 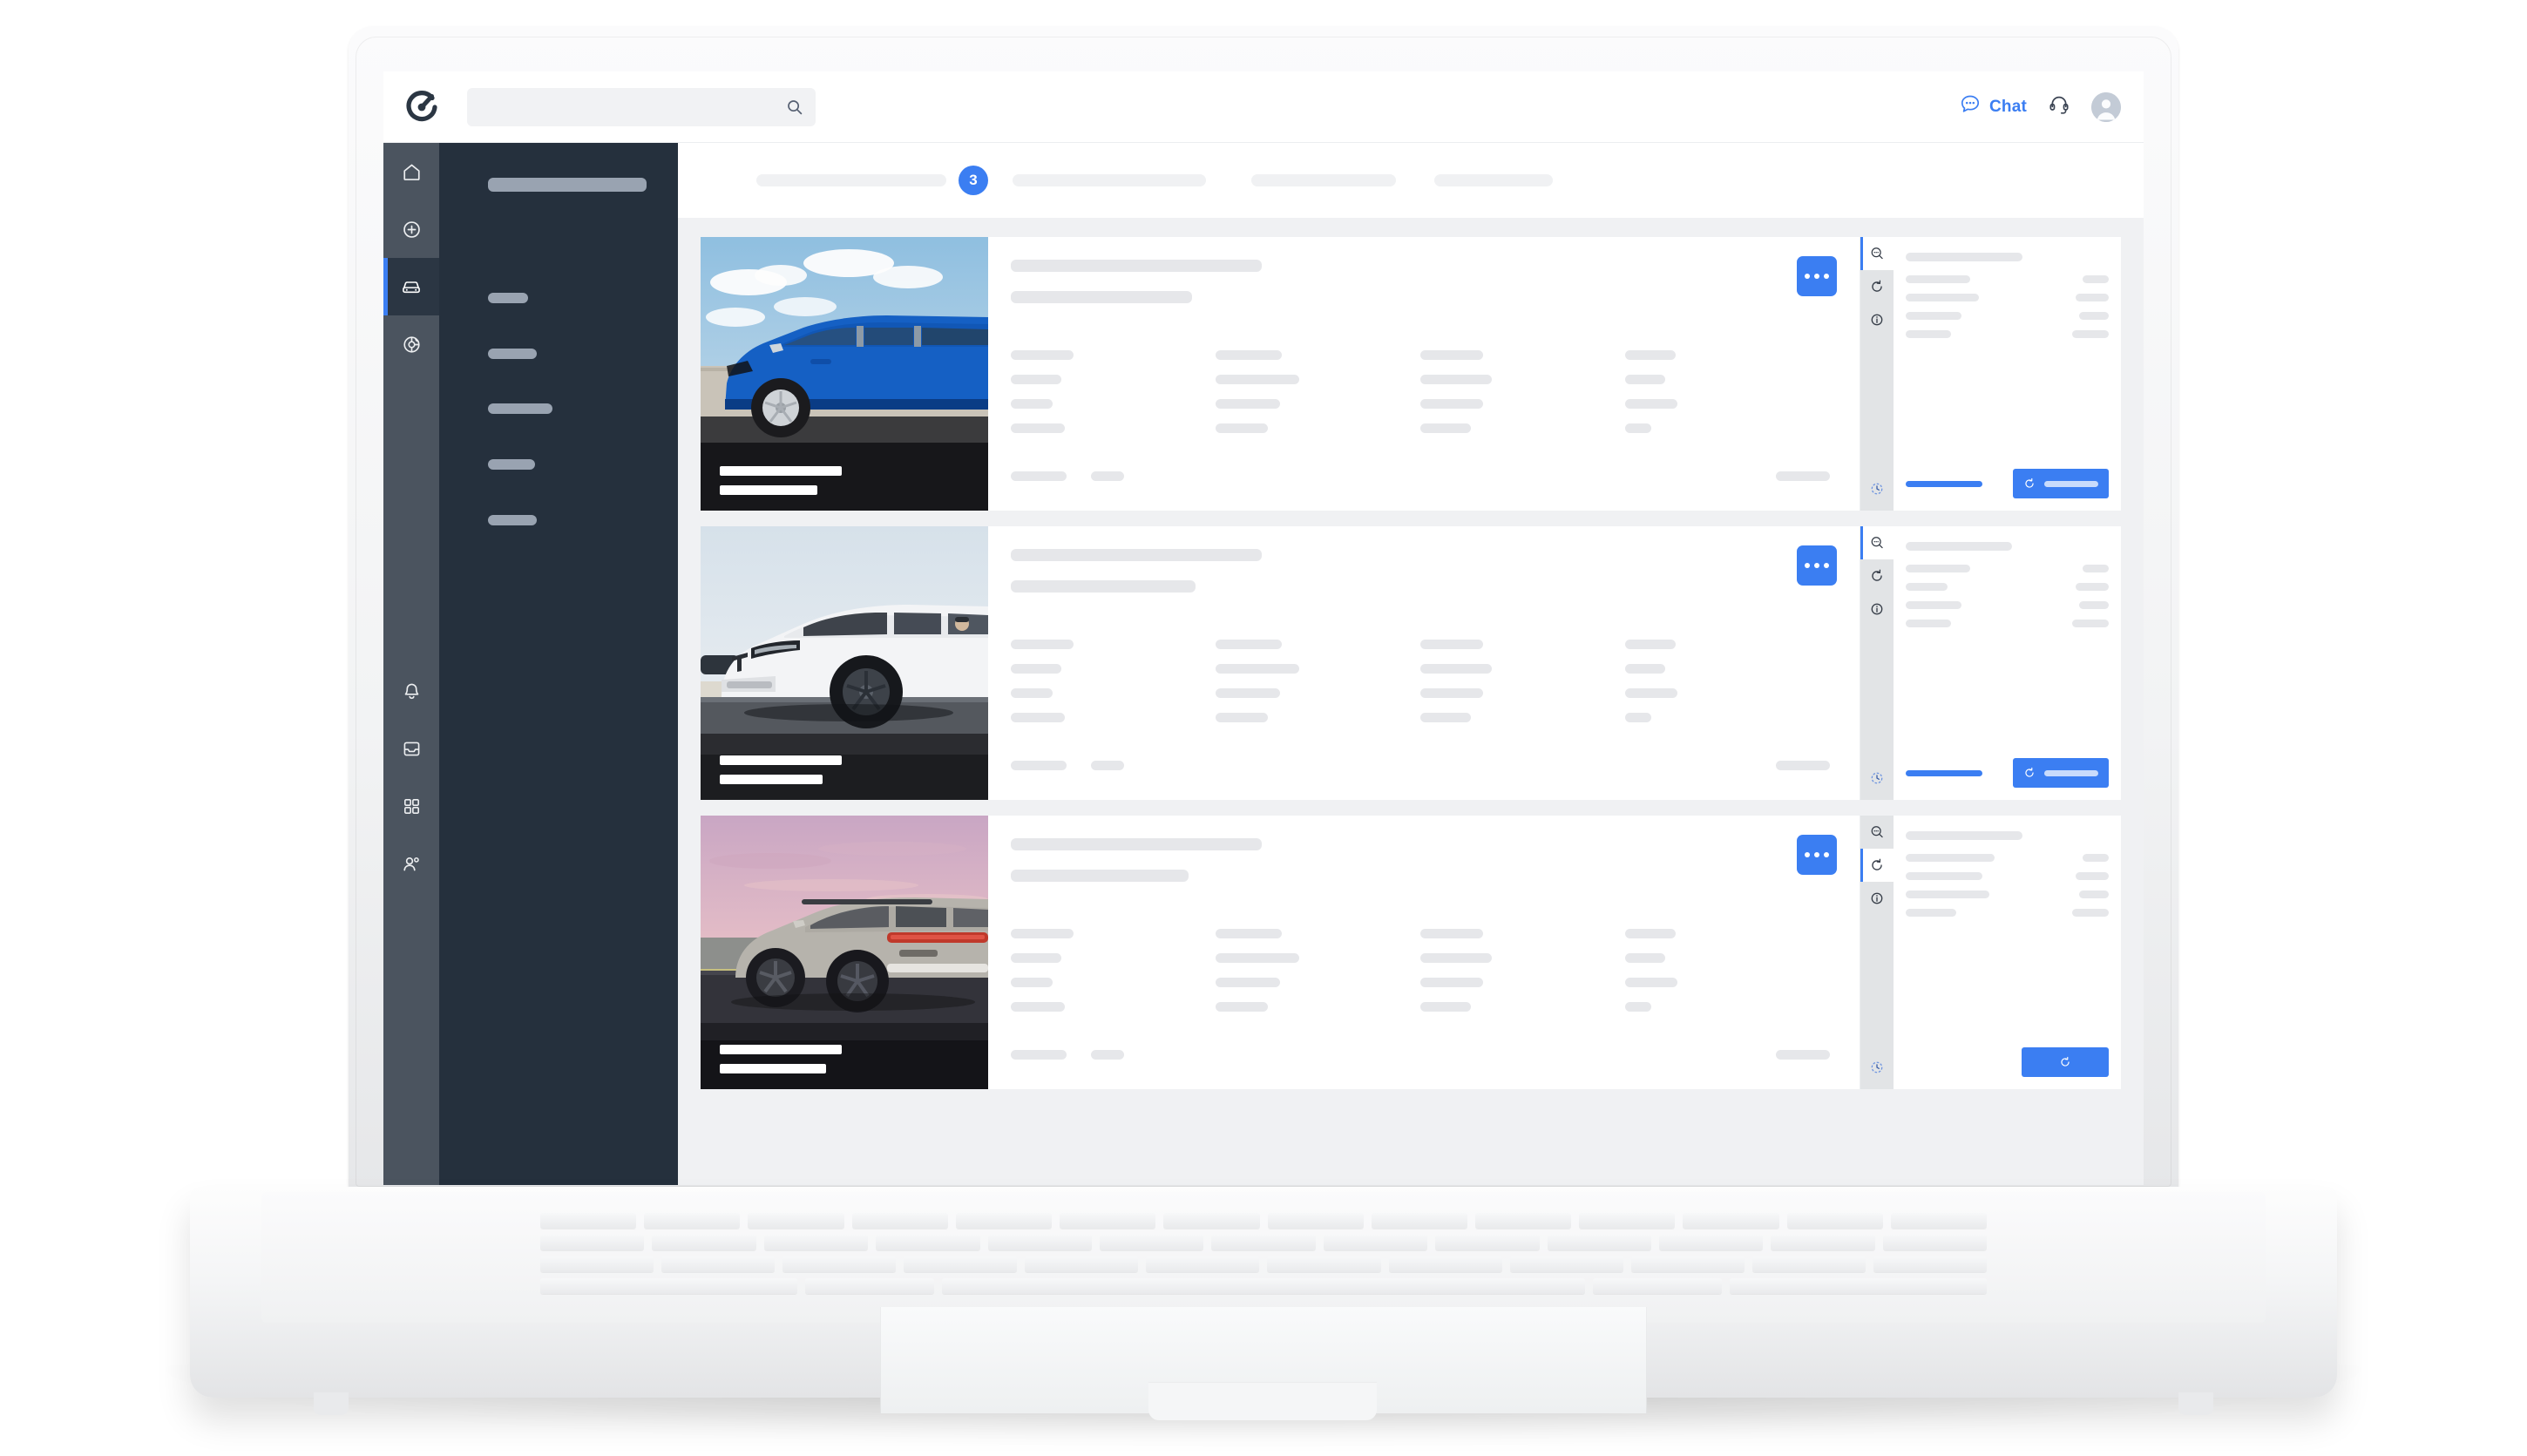 What do you see at coordinates (795, 107) in the screenshot?
I see `search-icon` at bounding box center [795, 107].